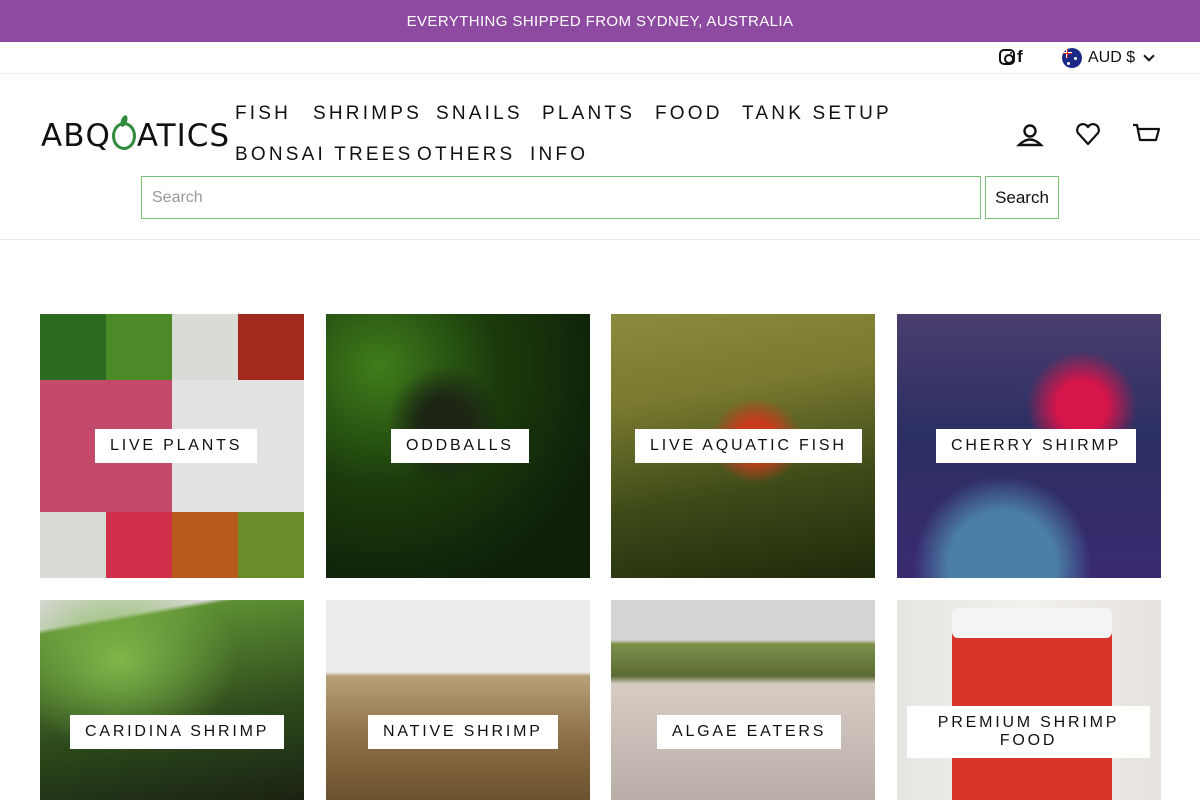  Describe the element at coordinates (263, 114) in the screenshot. I see `nav-fish: FISH` at that location.